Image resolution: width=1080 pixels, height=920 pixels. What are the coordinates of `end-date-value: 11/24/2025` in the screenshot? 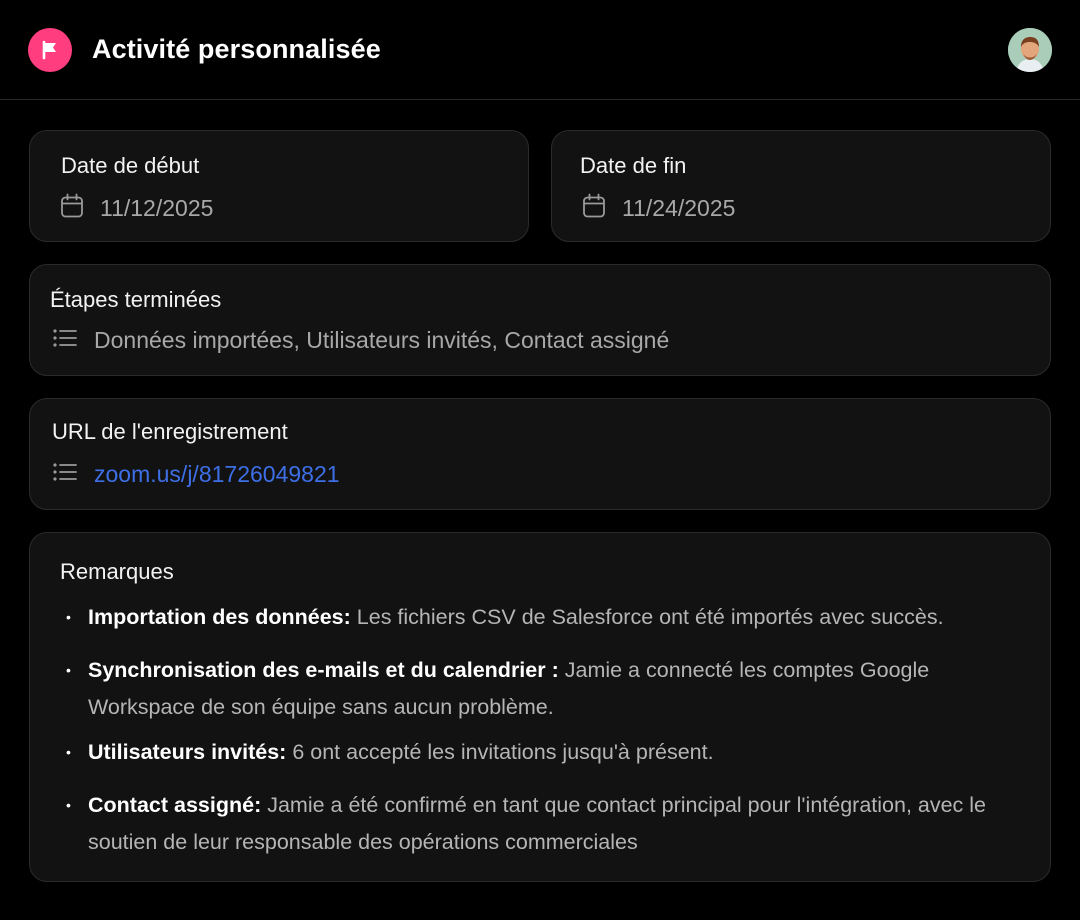 It's located at (678, 208).